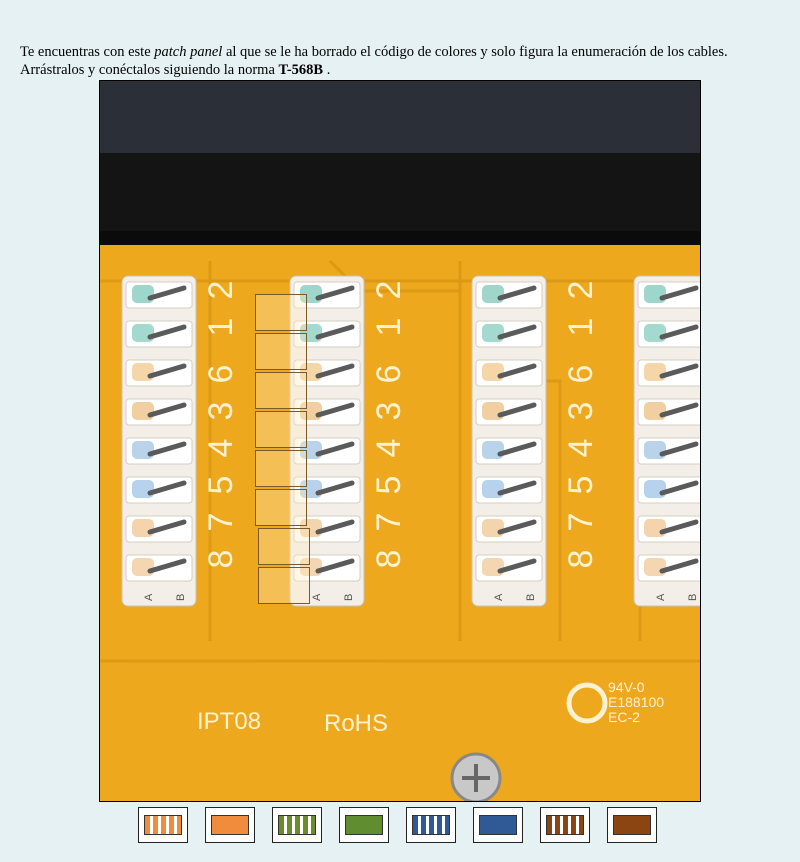  Describe the element at coordinates (626, 687) in the screenshot. I see `cert-line-1: 94V-0` at that location.